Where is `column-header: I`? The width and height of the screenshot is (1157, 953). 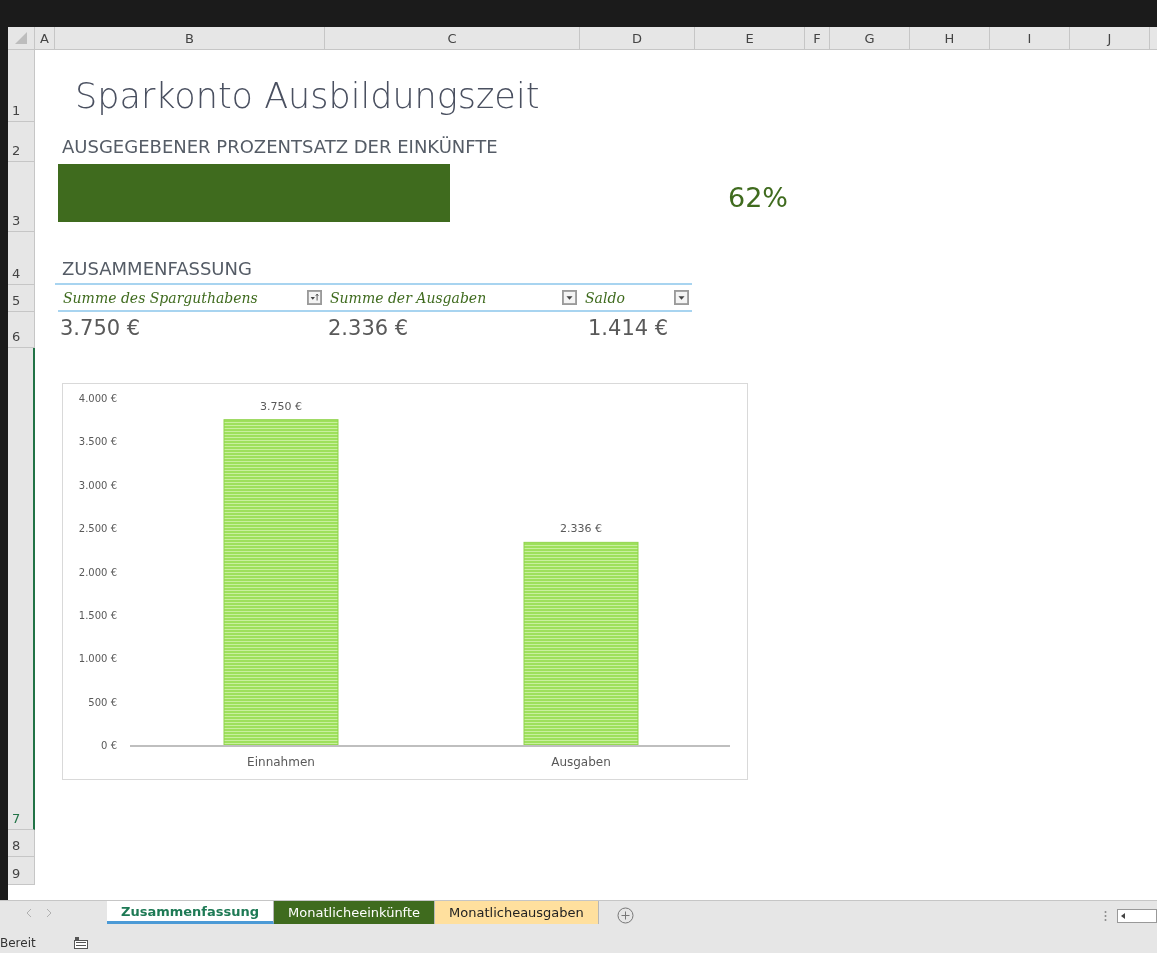 column-header: I is located at coordinates (1030, 38).